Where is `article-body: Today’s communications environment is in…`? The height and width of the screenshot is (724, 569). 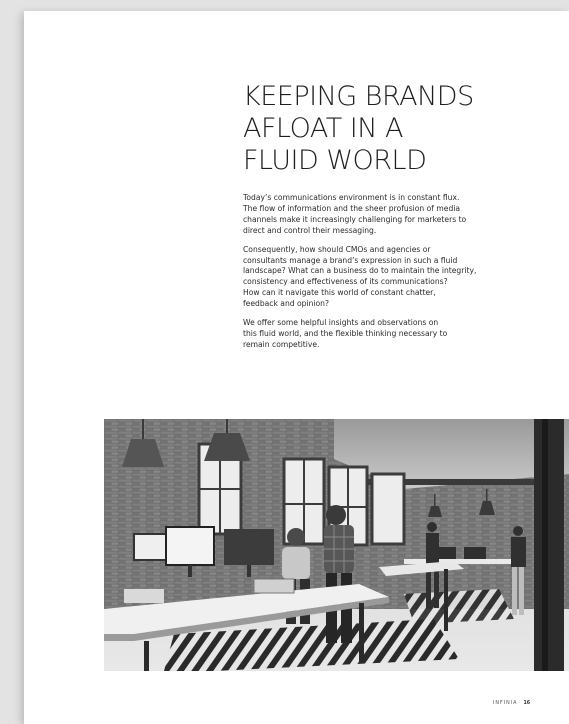 article-body: Today’s communications environment is in… is located at coordinates (380, 276).